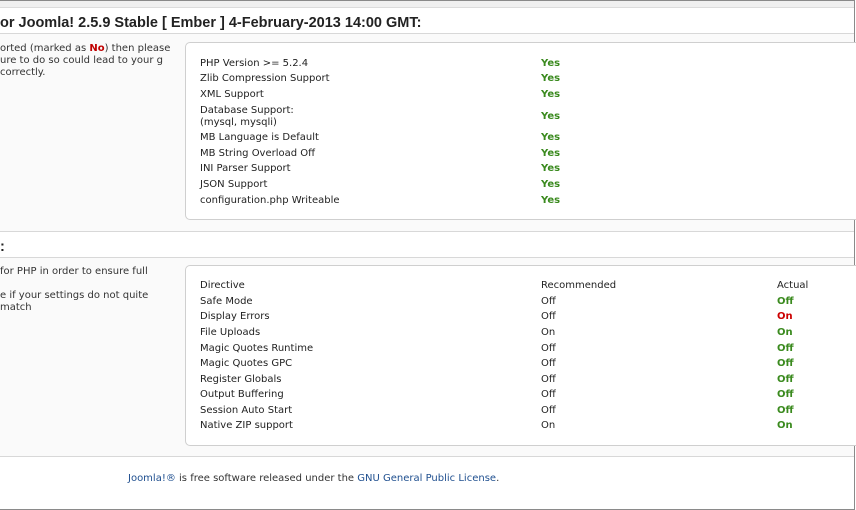 This screenshot has width=856, height=510. I want to click on recommended-intro-line2: e if your settings do not quite match, so click(74, 301).